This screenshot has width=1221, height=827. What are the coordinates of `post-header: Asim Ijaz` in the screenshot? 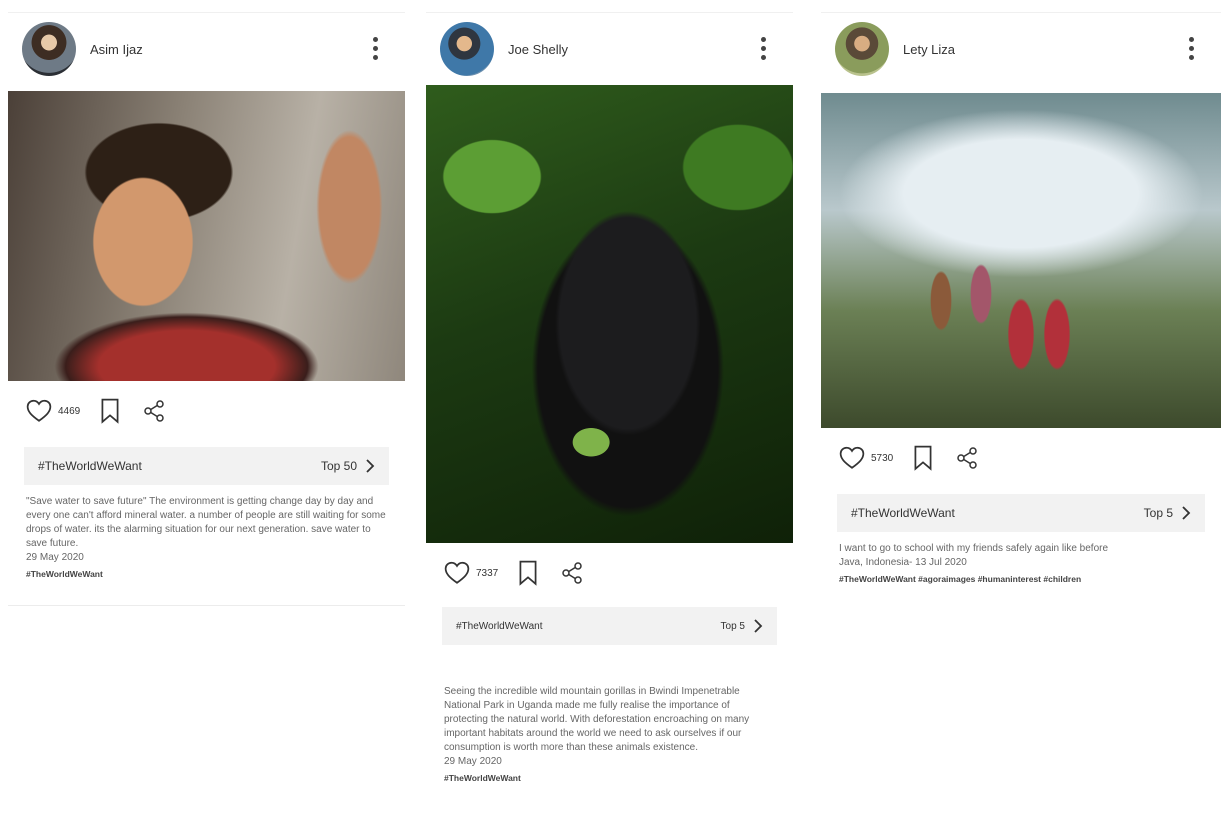 It's located at (206, 48).